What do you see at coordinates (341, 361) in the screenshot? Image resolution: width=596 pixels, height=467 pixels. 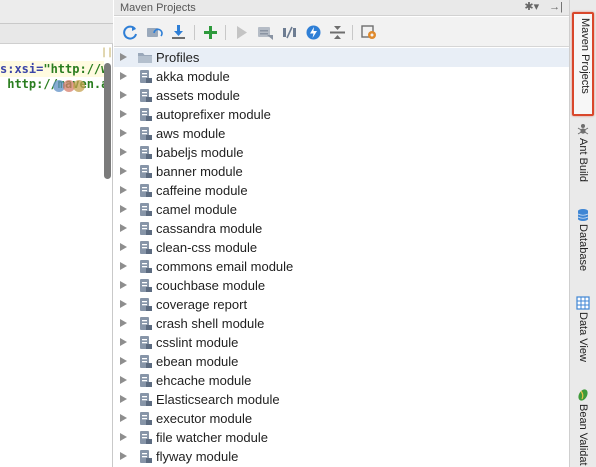 I see `tree-item: ebean module` at bounding box center [341, 361].